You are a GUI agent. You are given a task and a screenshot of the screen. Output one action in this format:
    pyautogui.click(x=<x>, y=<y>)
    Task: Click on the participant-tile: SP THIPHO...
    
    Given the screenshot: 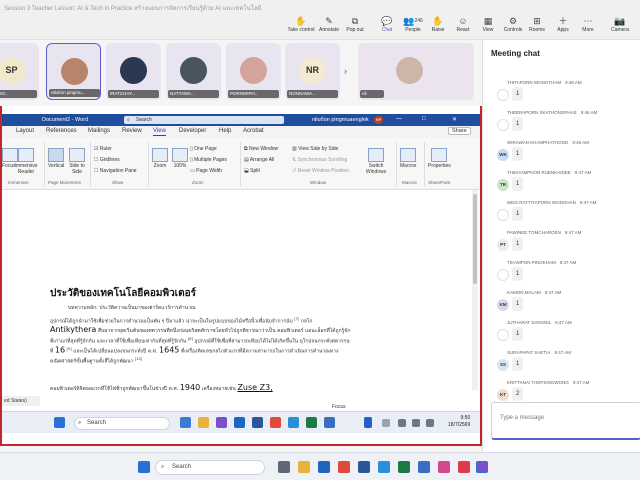 What is the action you would take?
    pyautogui.click(x=19, y=71)
    